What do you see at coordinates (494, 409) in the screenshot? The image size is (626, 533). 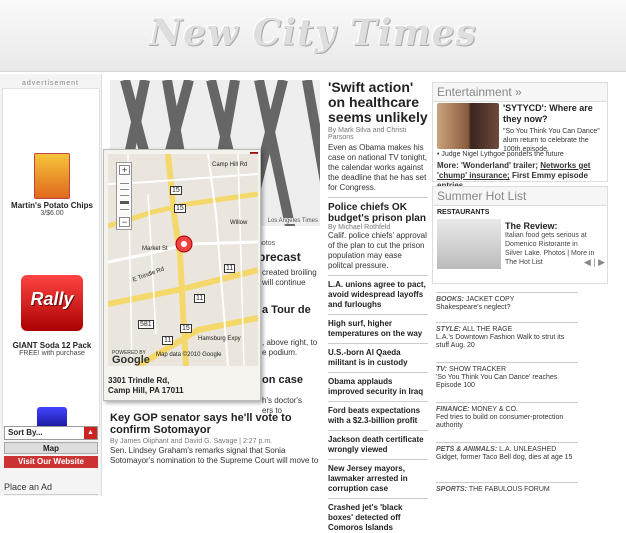 I see `side-item-title: MONEY & CO.` at bounding box center [494, 409].